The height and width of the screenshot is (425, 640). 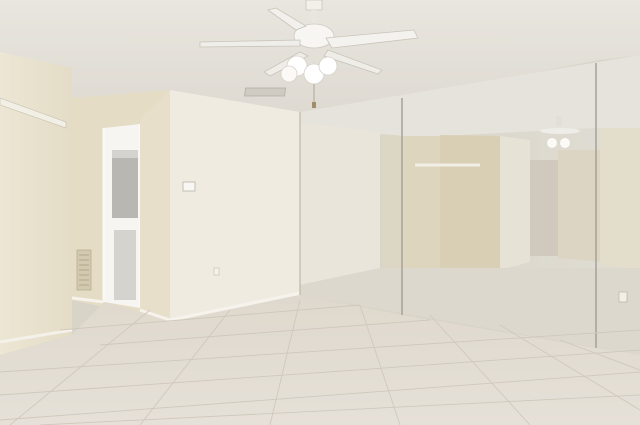 I want to click on door-interior, so click(x=125, y=184).